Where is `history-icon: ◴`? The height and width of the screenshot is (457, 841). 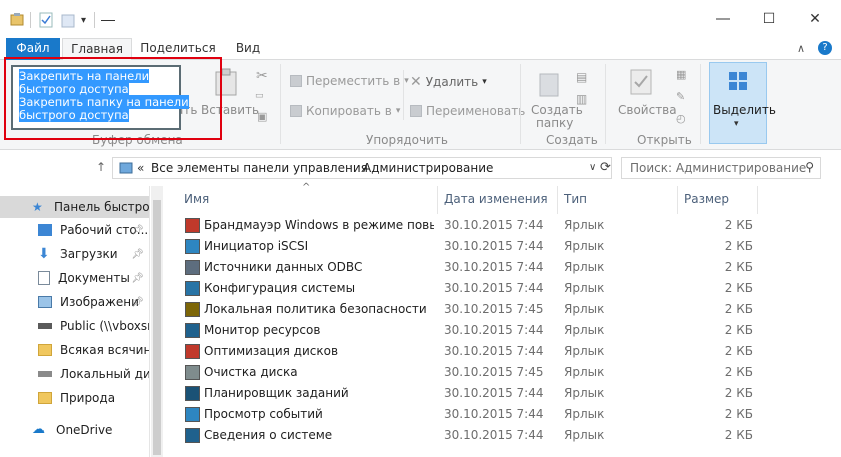
history-icon: ◴ is located at coordinates (681, 118).